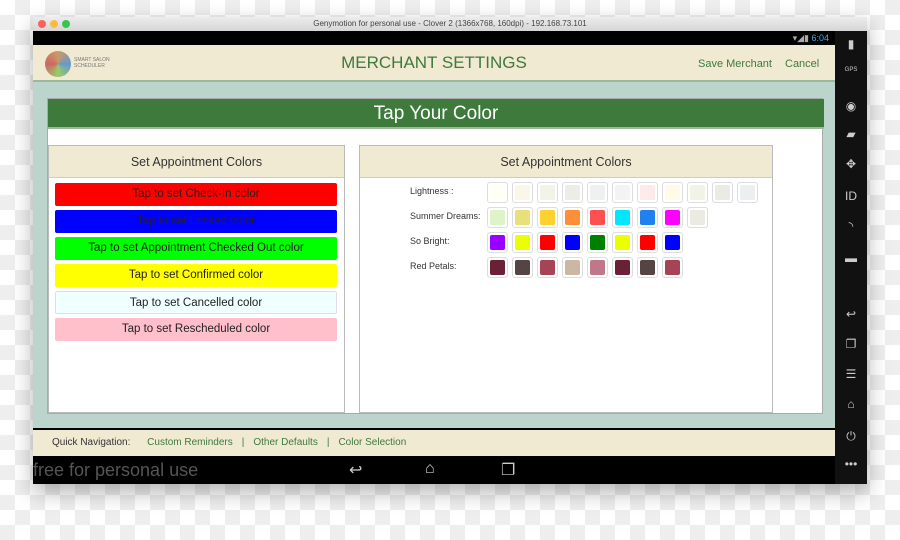  I want to click on more-icon: •••, so click(851, 464).